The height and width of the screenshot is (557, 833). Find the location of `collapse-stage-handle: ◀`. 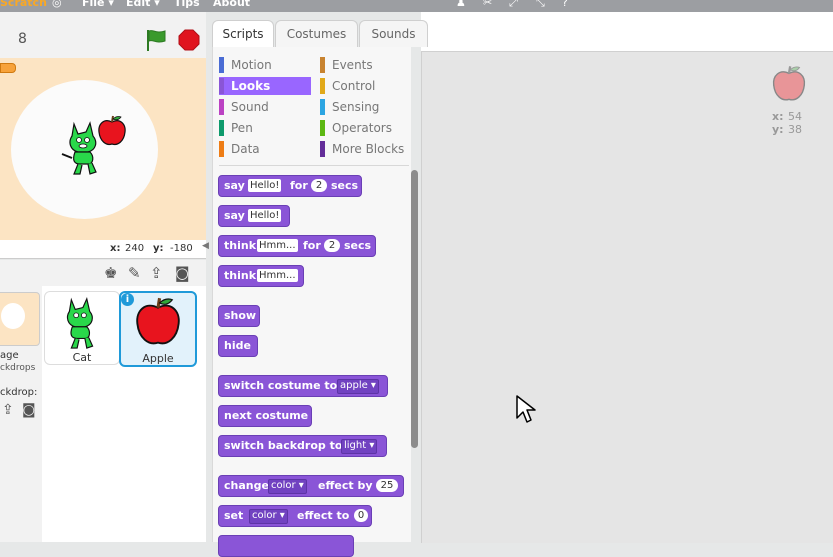

collapse-stage-handle: ◀ is located at coordinates (206, 248).